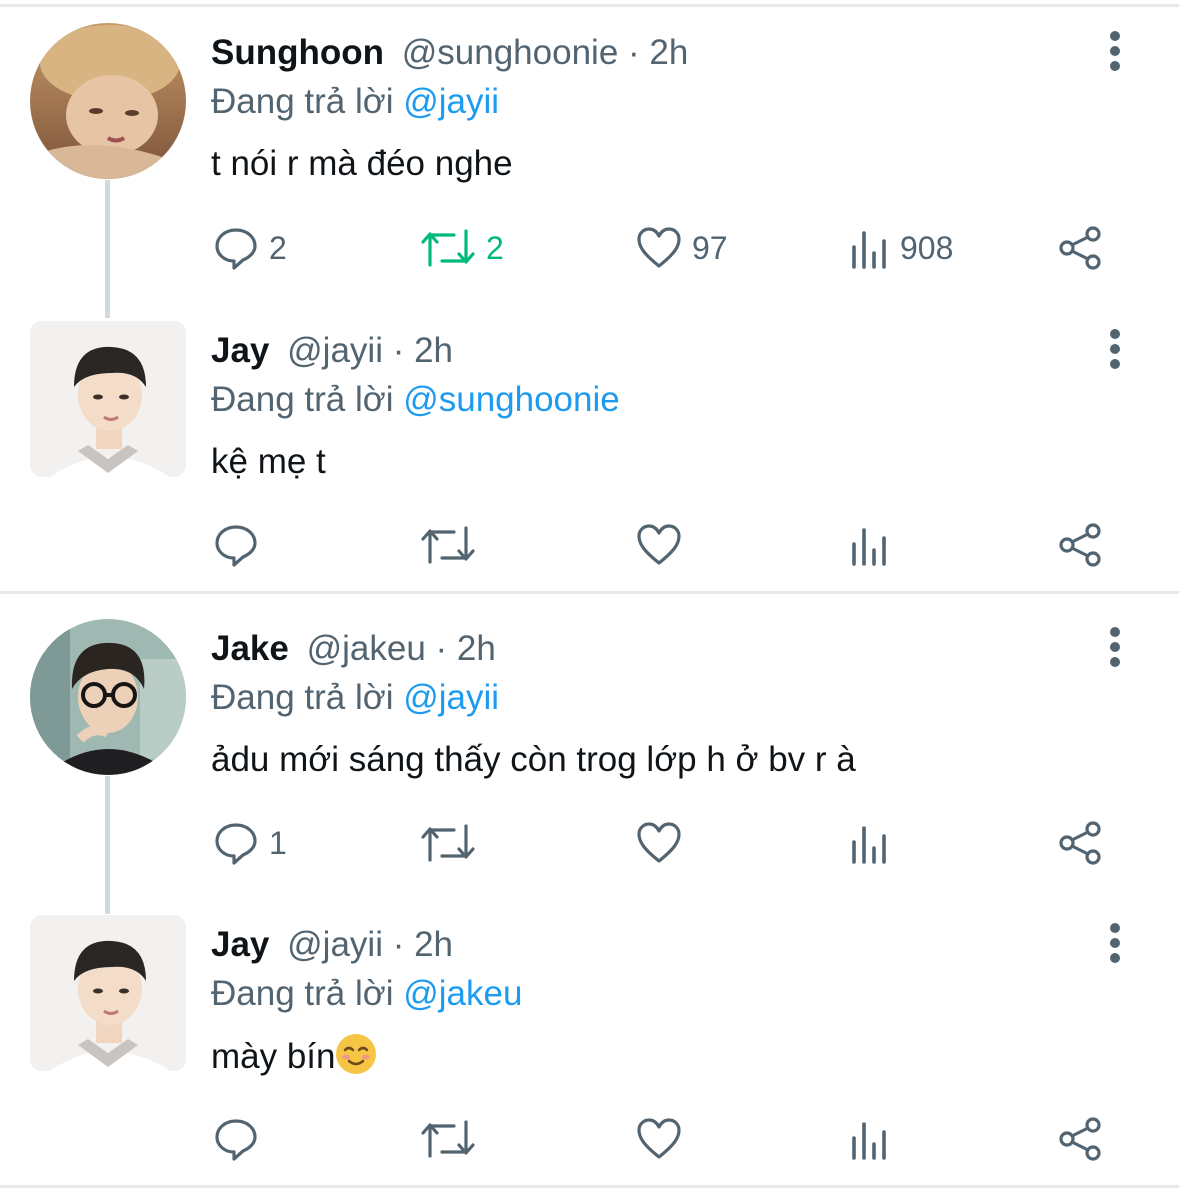 The height and width of the screenshot is (1190, 1179). I want to click on retweet-count: 2, so click(495, 247).